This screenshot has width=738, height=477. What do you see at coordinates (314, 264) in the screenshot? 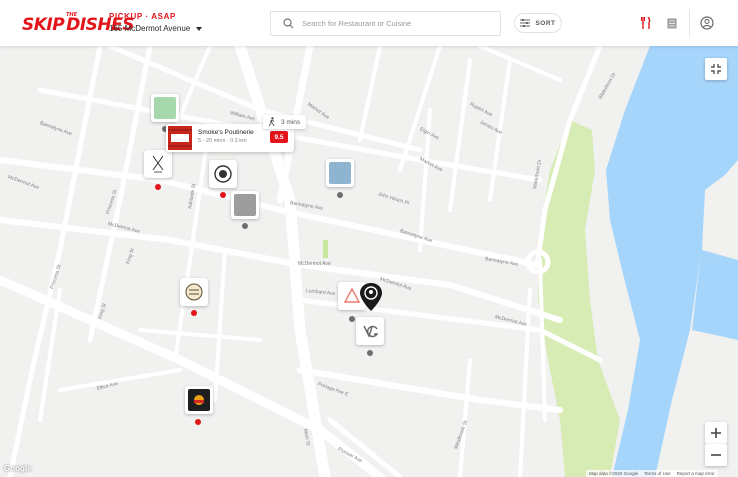
I see `street-label: McDermot Ave` at bounding box center [314, 264].